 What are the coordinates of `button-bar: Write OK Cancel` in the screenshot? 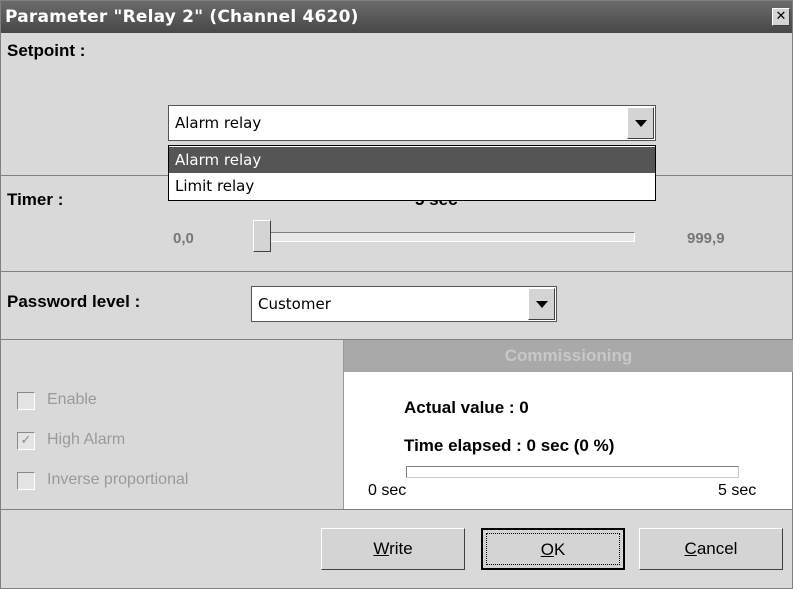 It's located at (396, 548).